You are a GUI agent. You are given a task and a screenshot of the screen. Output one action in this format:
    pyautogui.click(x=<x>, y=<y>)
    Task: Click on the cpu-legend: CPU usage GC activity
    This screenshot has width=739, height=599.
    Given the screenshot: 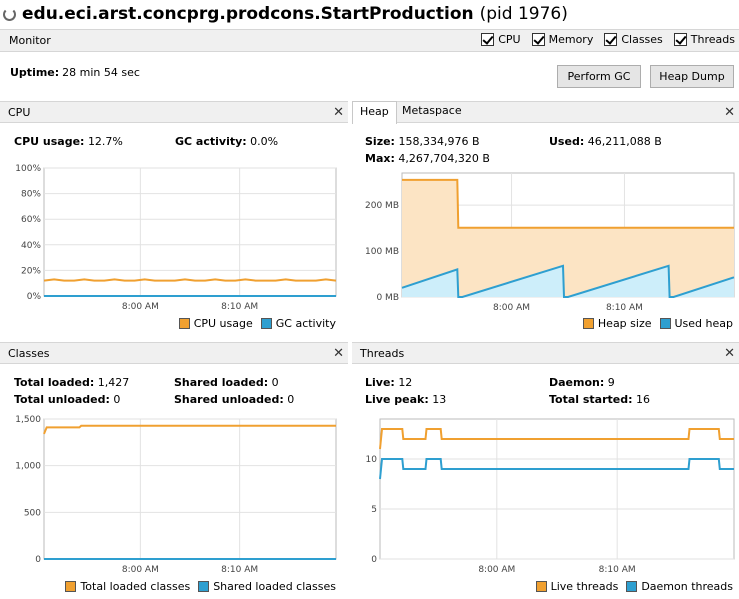 What is the action you would take?
    pyautogui.click(x=253, y=323)
    